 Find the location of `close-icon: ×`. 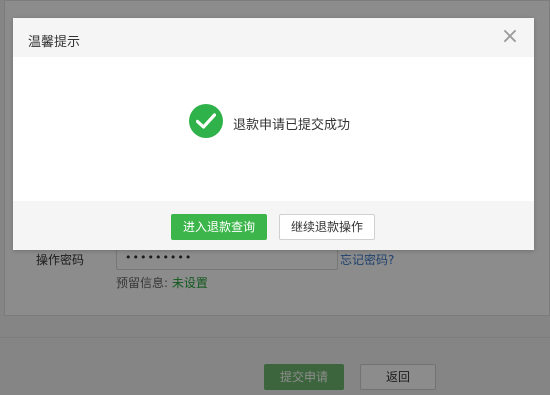

close-icon: × is located at coordinates (510, 37).